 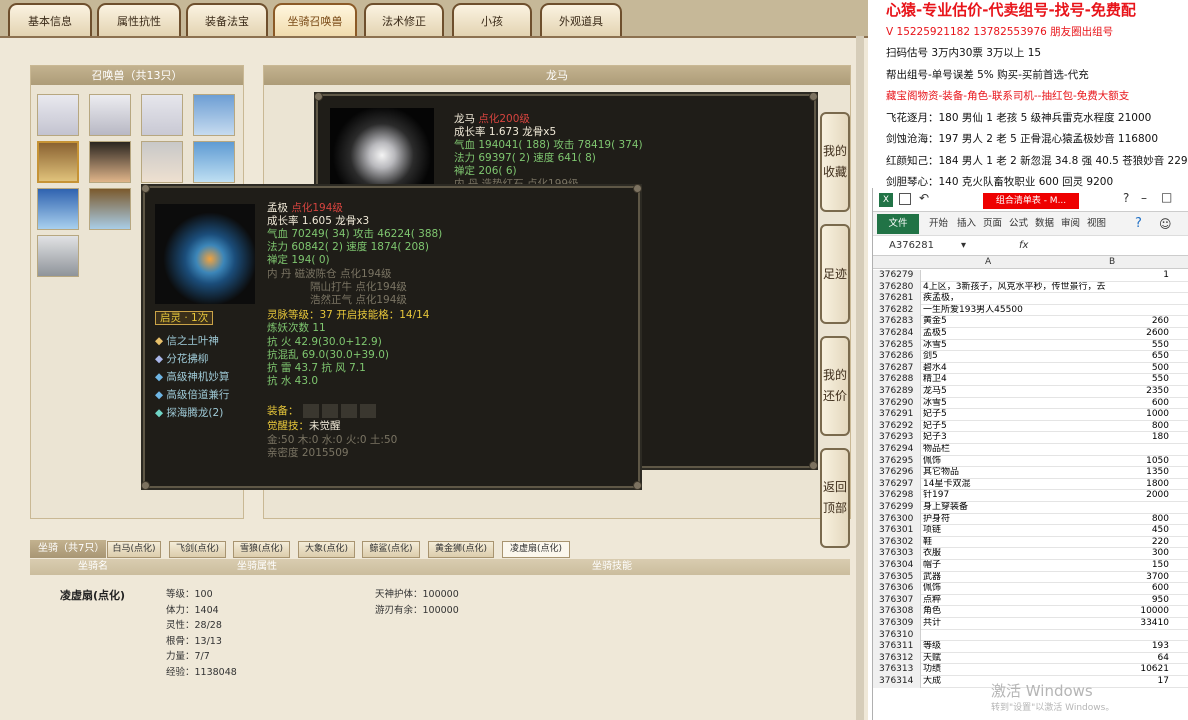 I want to click on cell-a: 龙马5, so click(x=1015, y=392).